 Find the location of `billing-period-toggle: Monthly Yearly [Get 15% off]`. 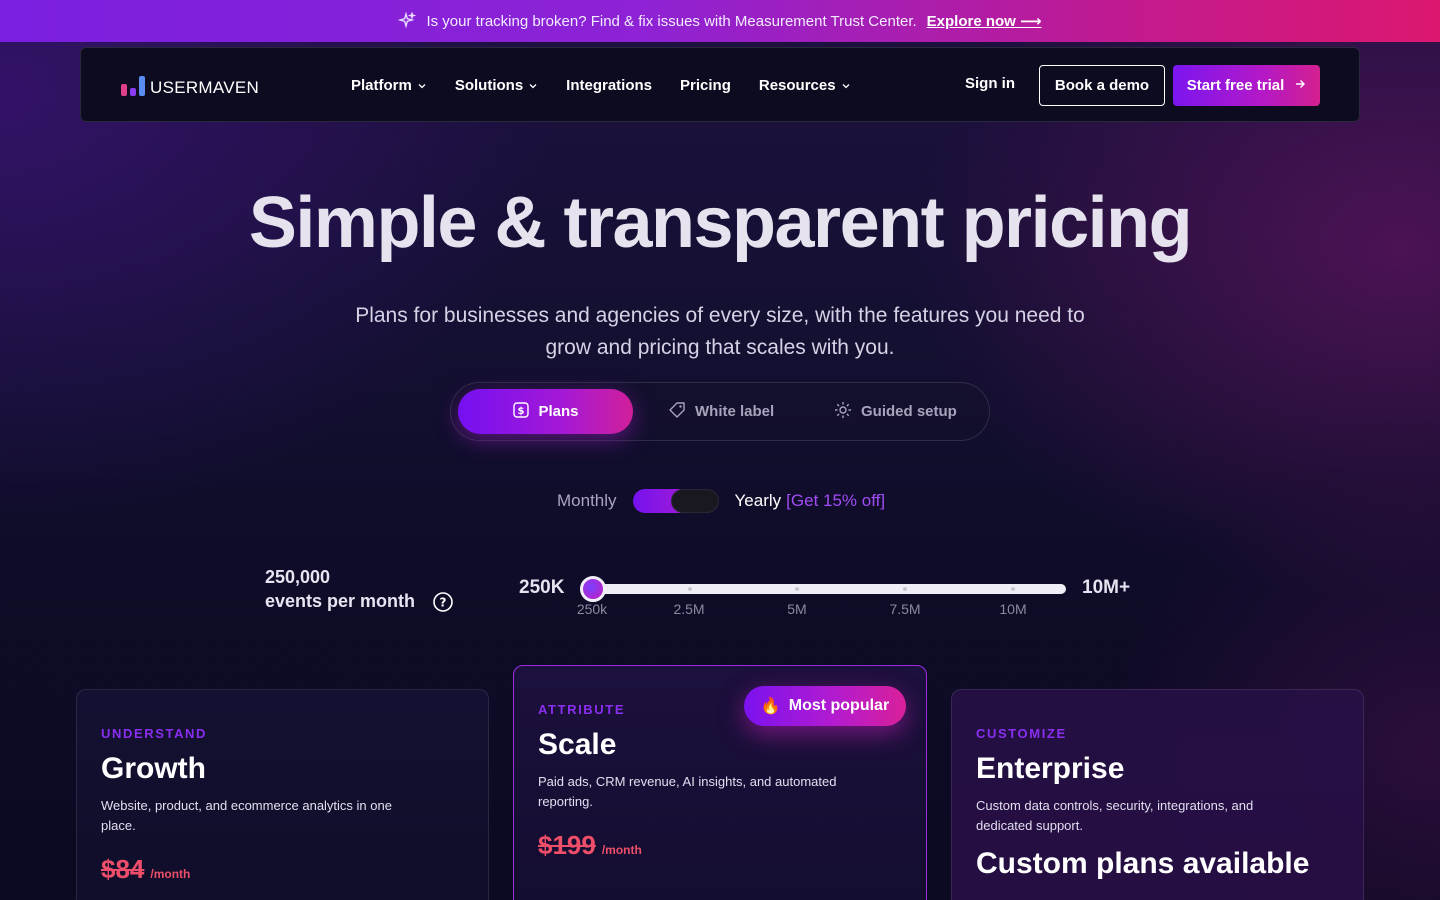

billing-period-toggle: Monthly Yearly [Get 15% off] is located at coordinates (721, 501).